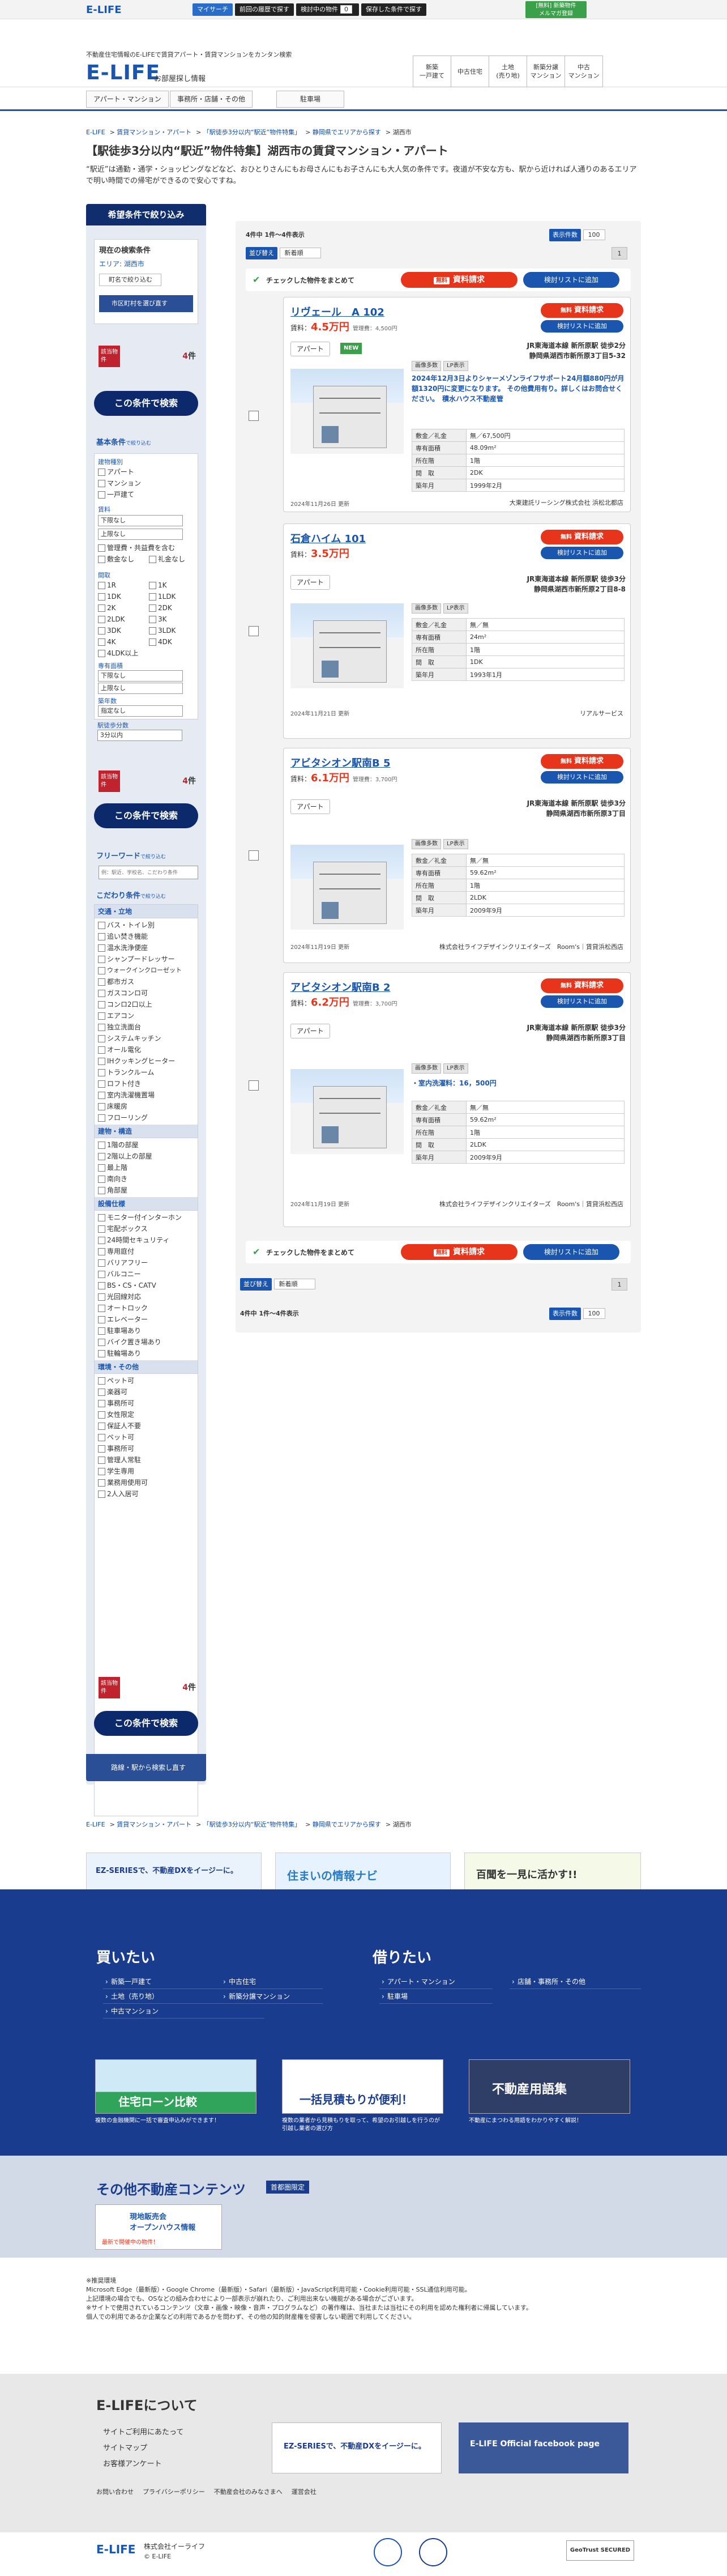 This screenshot has height=2576, width=727. Describe the element at coordinates (140, 688) in the screenshot. I see `area-max-select: 上限なし` at that location.